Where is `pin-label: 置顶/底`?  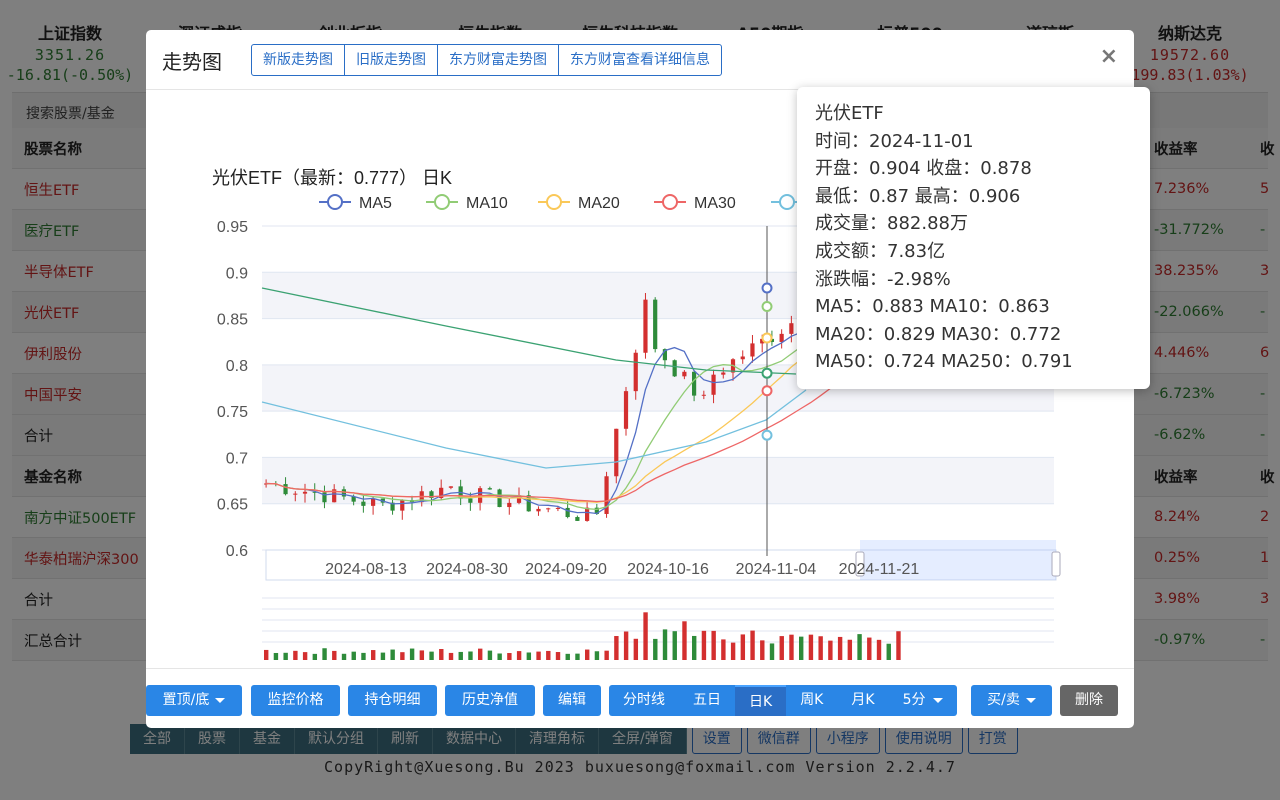
pin-label: 置顶/底 is located at coordinates (186, 700).